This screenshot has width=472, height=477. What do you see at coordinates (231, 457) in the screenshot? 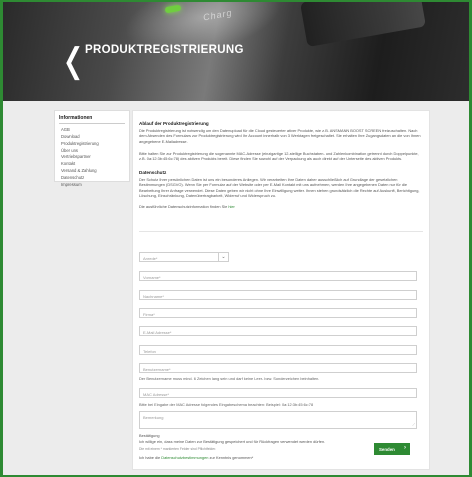
I see `privacy-suffix: zur Kenntnis genommen*` at bounding box center [231, 457].